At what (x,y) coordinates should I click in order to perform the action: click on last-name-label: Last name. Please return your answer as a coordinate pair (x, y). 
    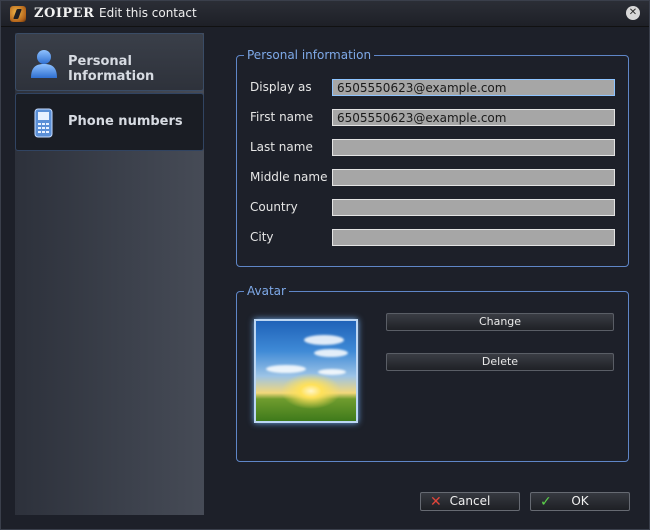
    Looking at the image, I should click on (281, 147).